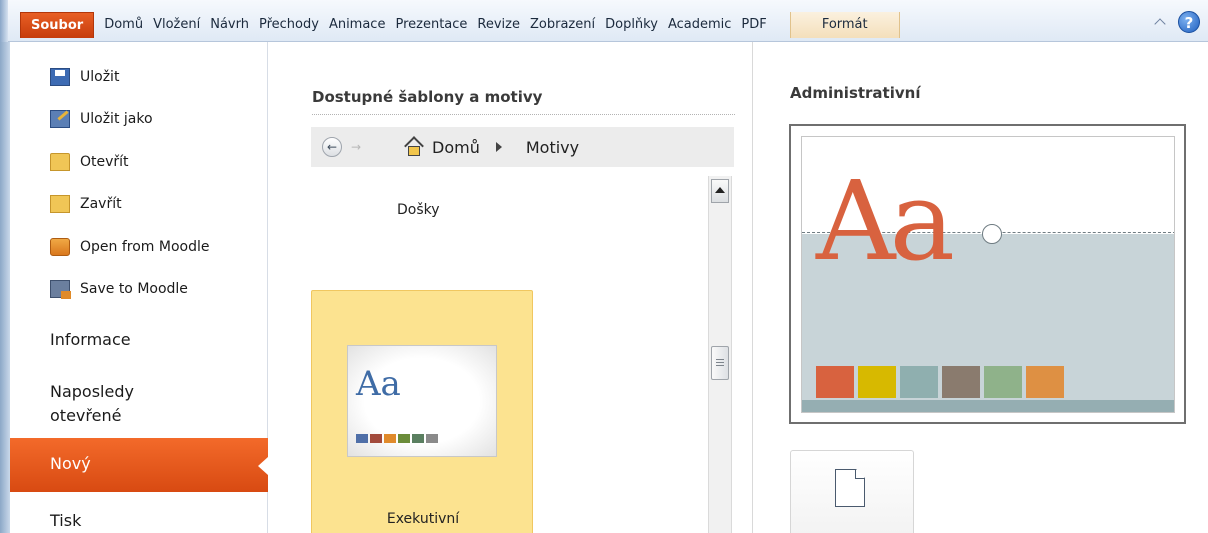 Image resolution: width=1208 pixels, height=533 pixels. I want to click on nav-new: Nový, so click(139, 465).